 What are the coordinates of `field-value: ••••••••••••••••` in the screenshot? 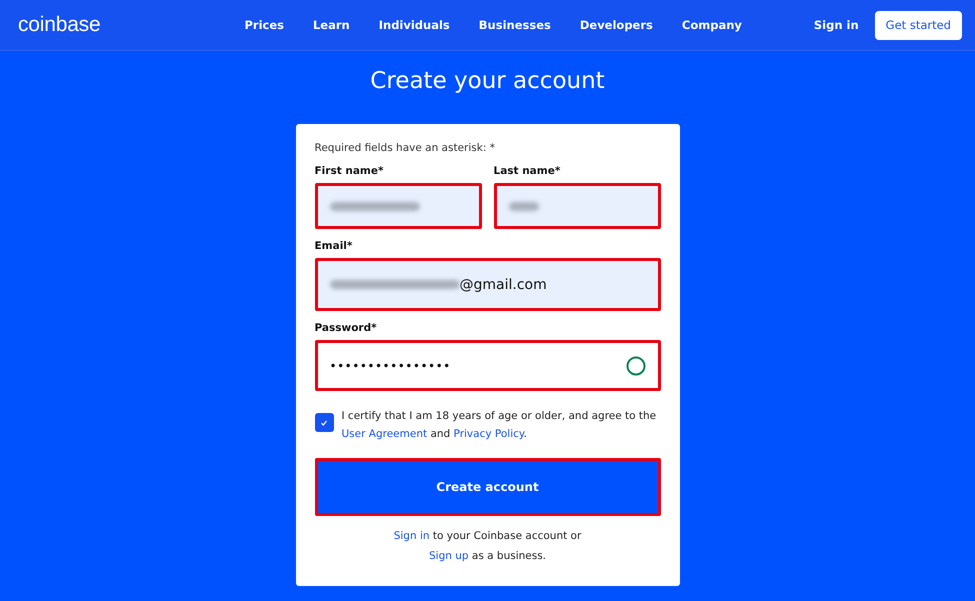 It's located at (390, 365).